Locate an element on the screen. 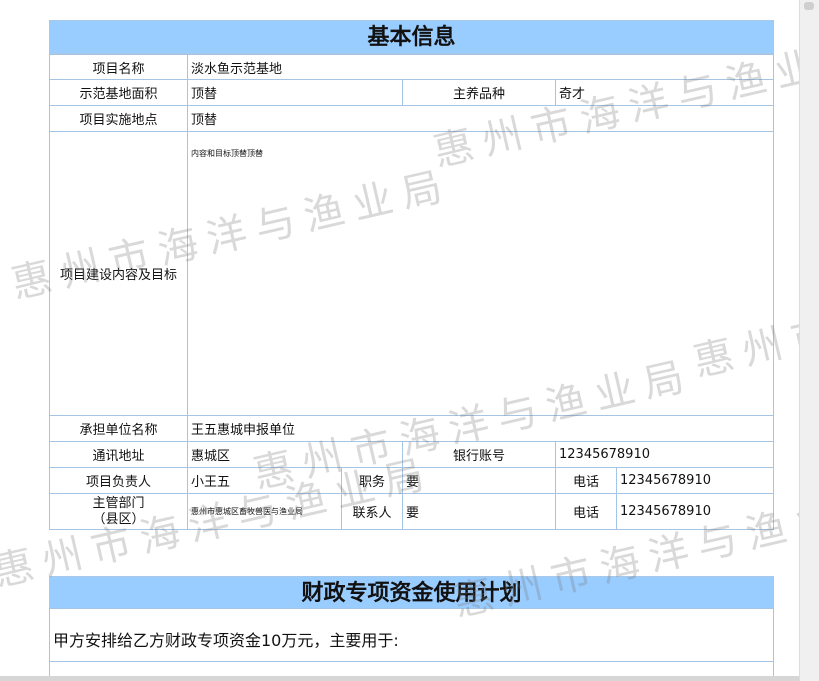  project-name-value: 淡水鱼示范基地 is located at coordinates (480, 67).